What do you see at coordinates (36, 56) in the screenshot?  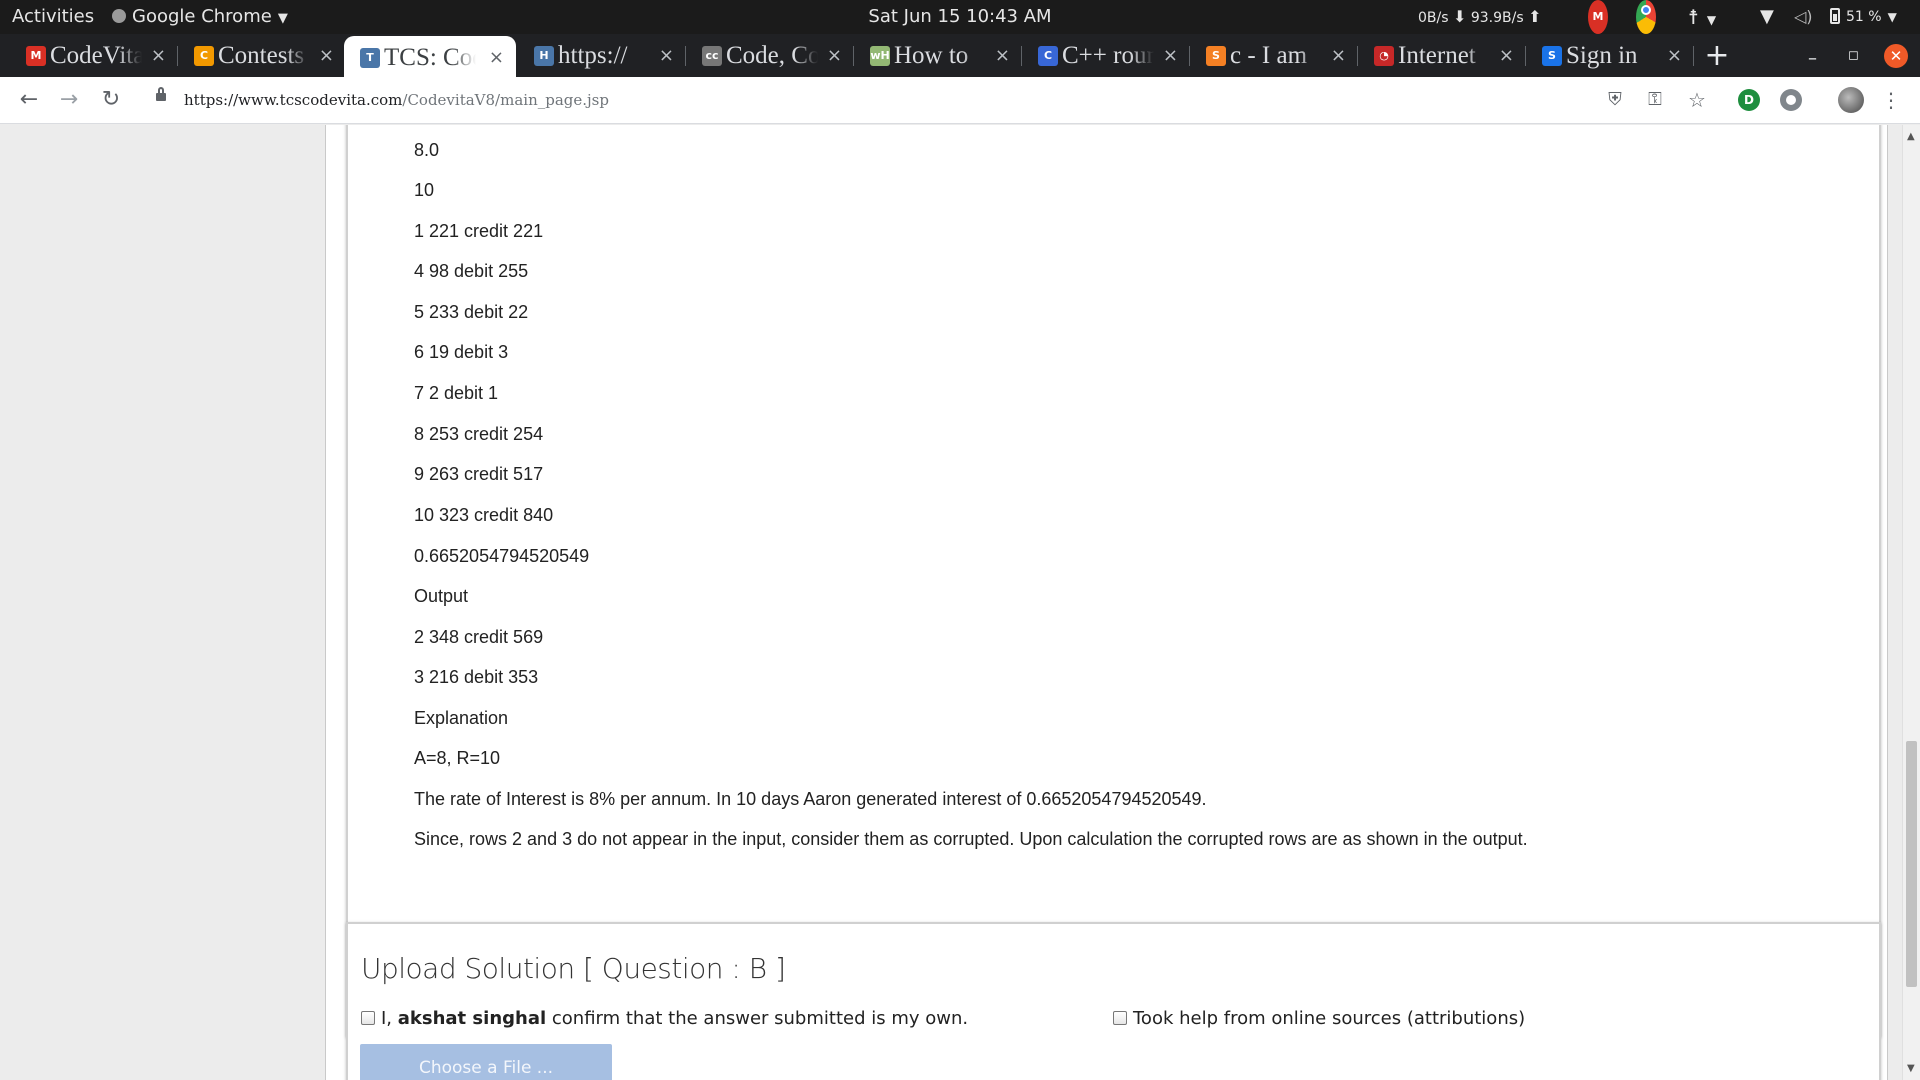 I see `gmail-icon: M` at bounding box center [36, 56].